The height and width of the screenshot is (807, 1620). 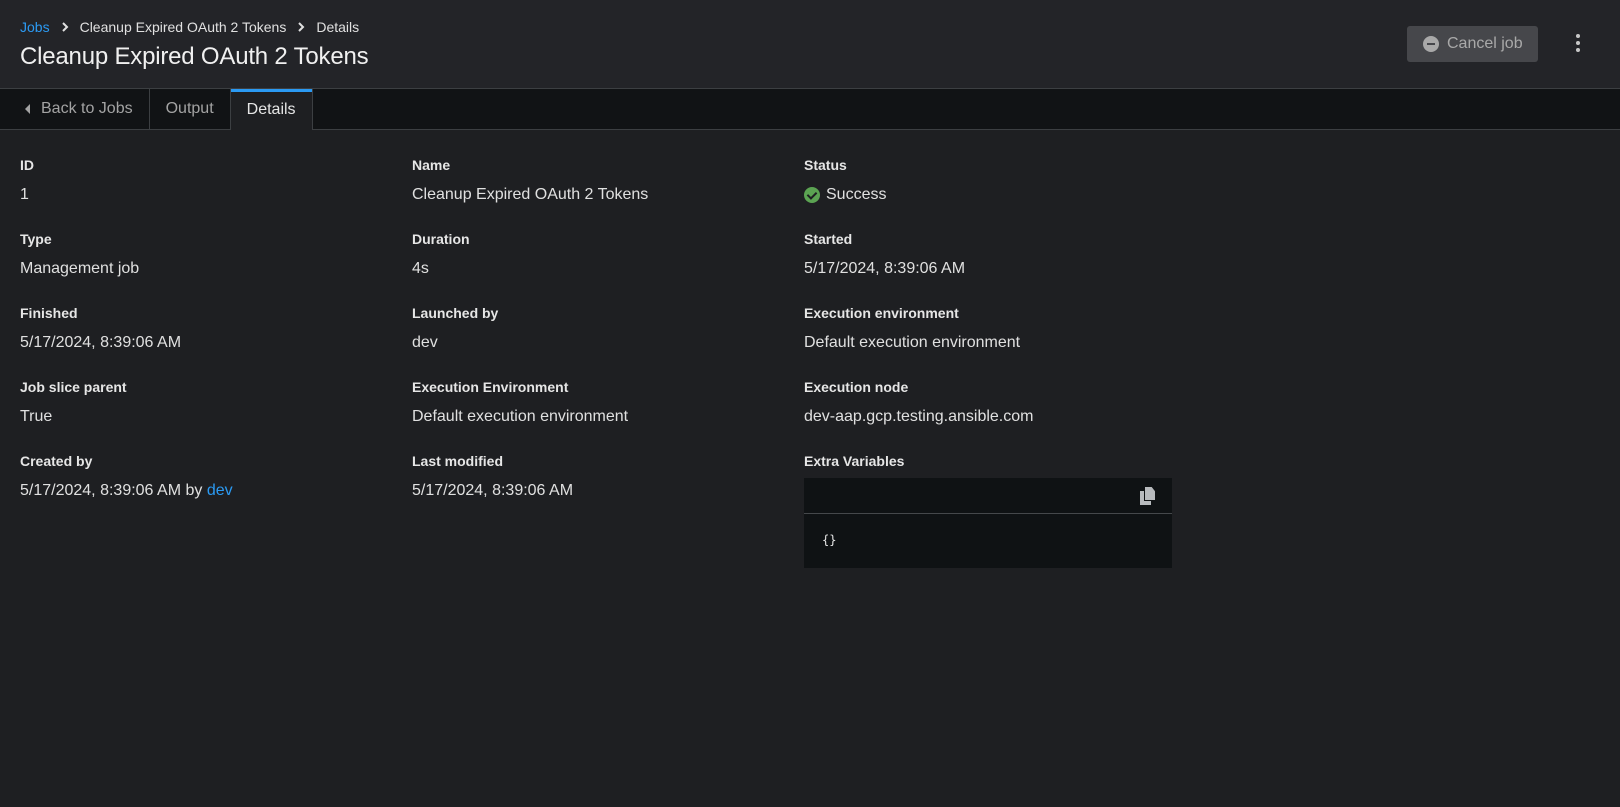 I want to click on cancel-job-button: Cancel job, so click(x=1472, y=44).